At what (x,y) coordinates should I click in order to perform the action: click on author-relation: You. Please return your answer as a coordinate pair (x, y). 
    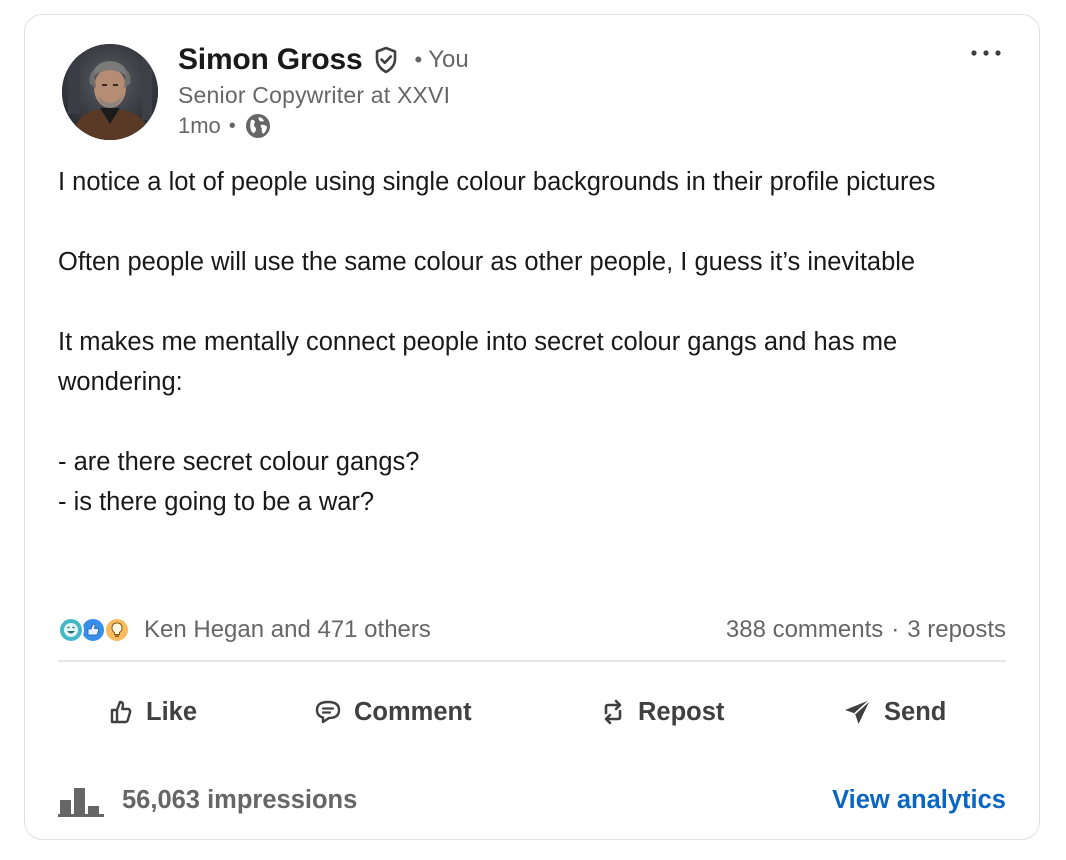
    Looking at the image, I should click on (448, 59).